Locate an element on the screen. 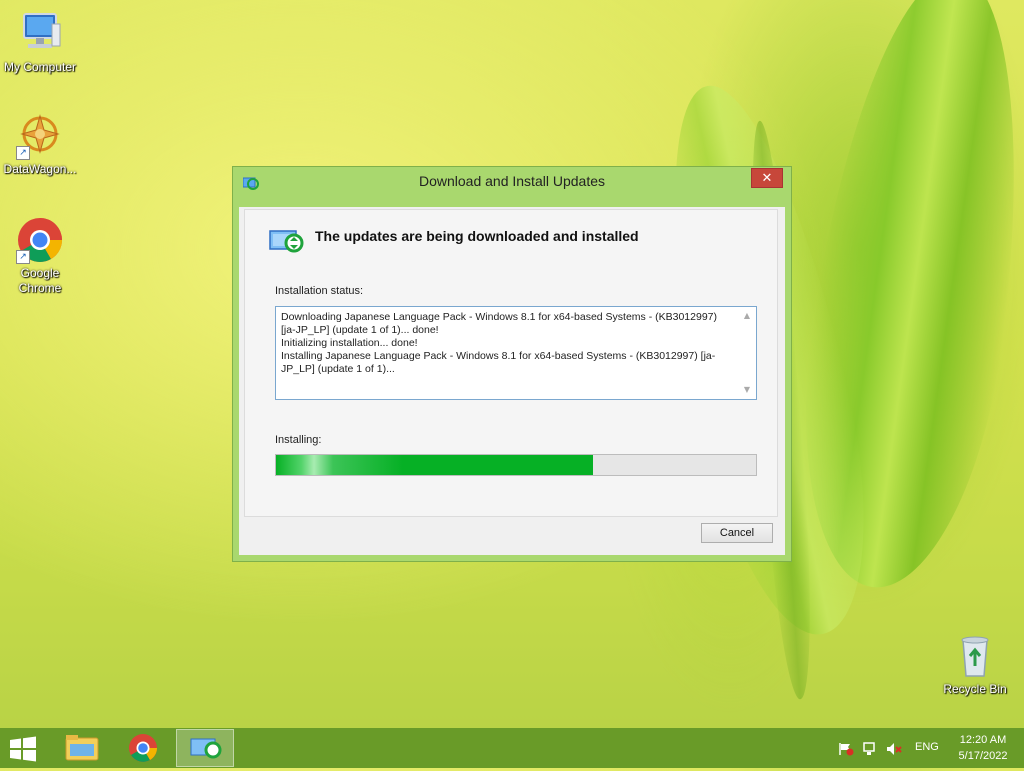 Image resolution: width=1024 pixels, height=771 pixels. cancel-button: Cancel is located at coordinates (737, 533).